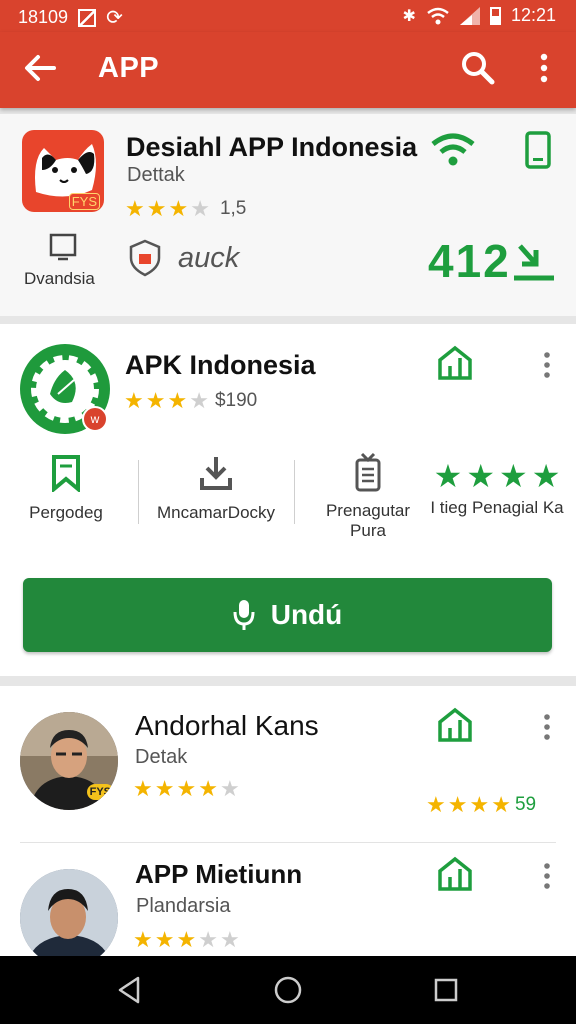  I want to click on bookmark-icon, so click(66, 474).